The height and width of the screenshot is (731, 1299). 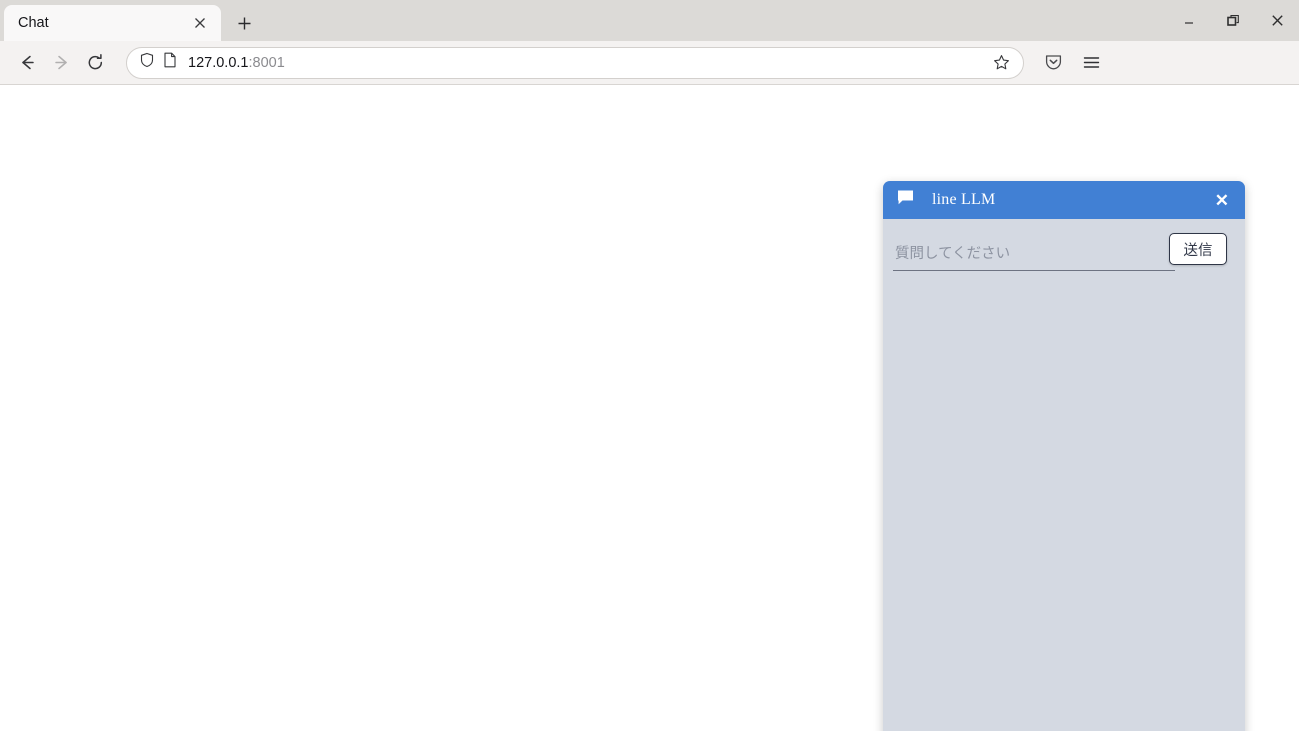 I want to click on hamburger-menu-icon, so click(x=1091, y=63).